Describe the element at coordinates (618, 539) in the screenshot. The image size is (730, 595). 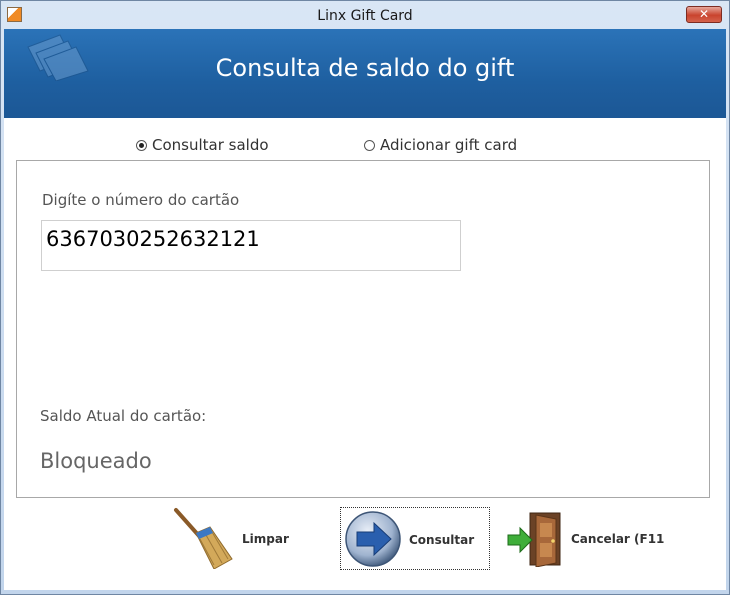
I see `cancel-button-label: Cancelar (F11` at that location.